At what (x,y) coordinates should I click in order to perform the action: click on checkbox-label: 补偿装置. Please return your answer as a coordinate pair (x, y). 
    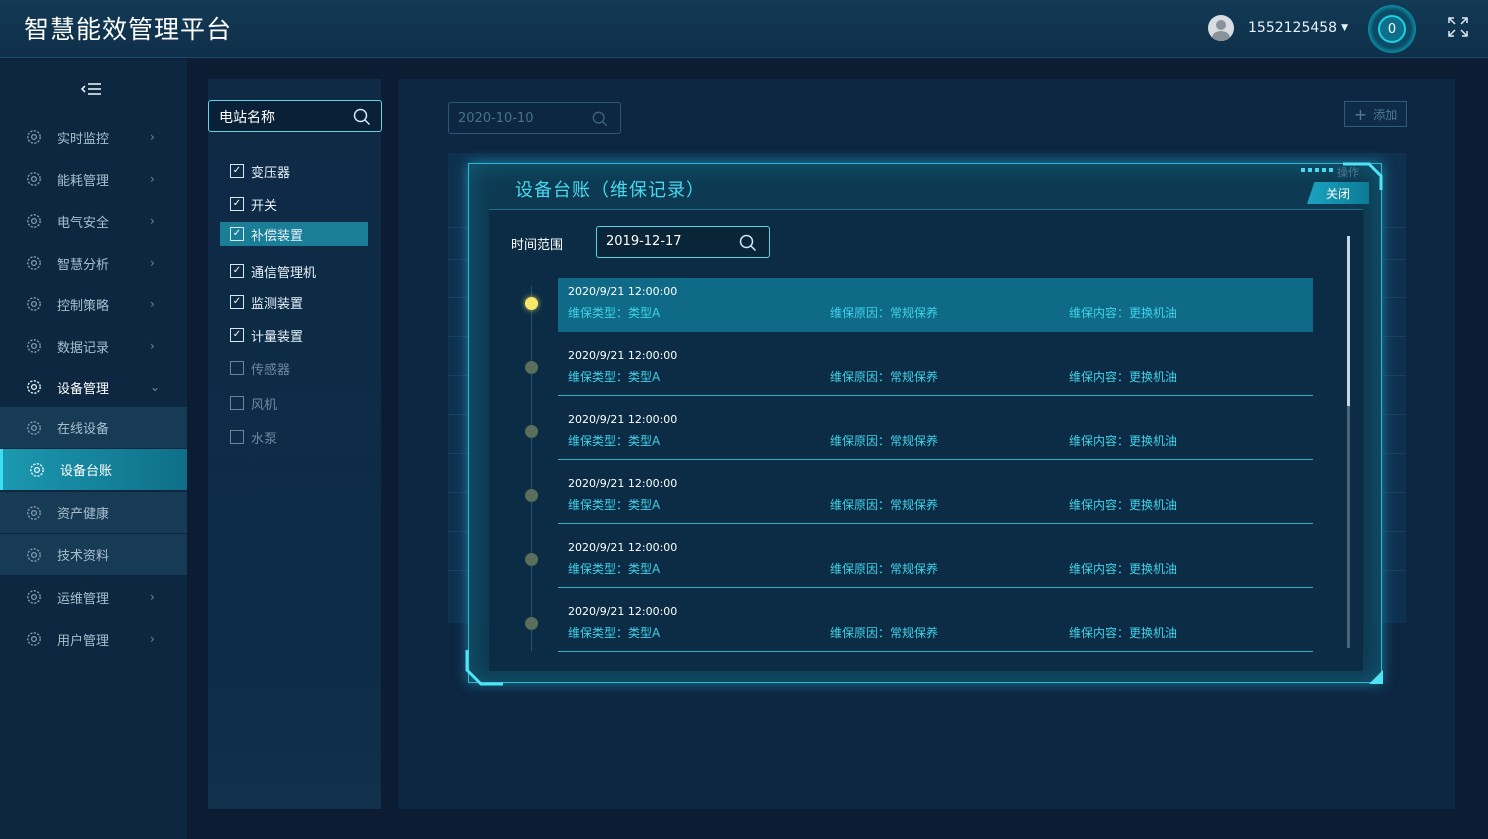
    Looking at the image, I should click on (277, 236).